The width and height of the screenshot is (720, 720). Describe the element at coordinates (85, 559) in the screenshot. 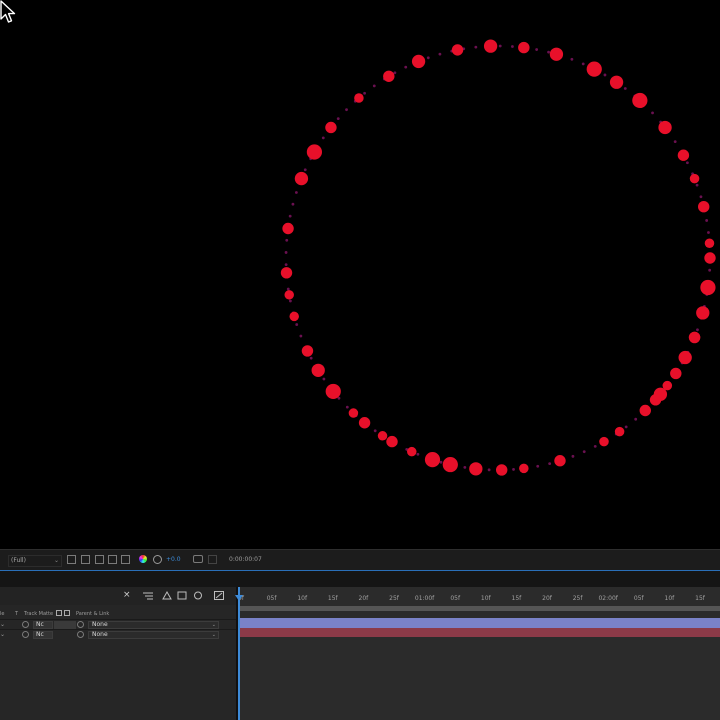

I see `transparency-grid-icon` at that location.